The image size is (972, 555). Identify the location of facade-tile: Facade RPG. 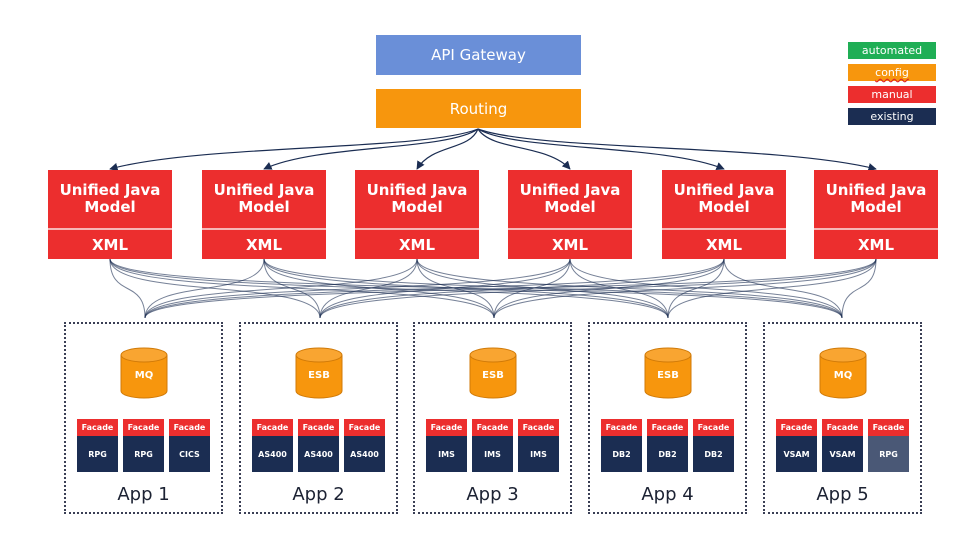
(888, 445).